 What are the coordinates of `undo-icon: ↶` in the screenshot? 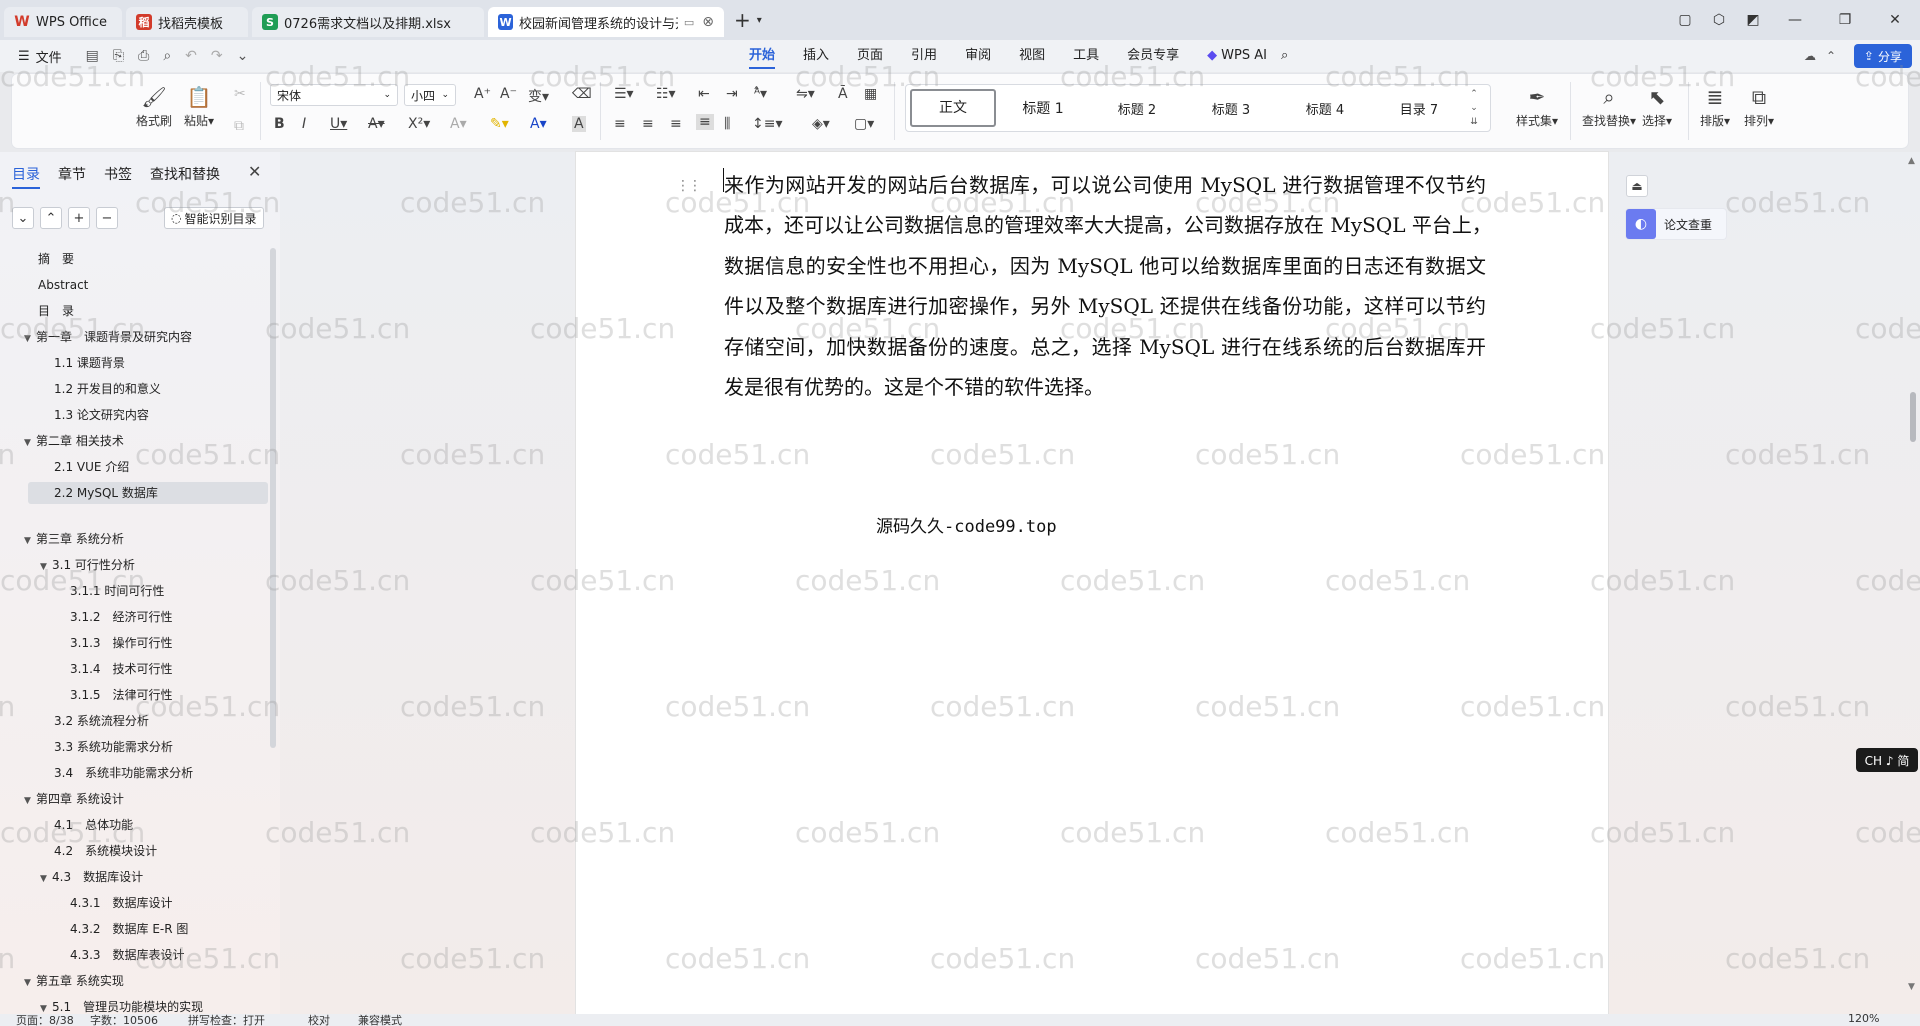 It's located at (191, 56).